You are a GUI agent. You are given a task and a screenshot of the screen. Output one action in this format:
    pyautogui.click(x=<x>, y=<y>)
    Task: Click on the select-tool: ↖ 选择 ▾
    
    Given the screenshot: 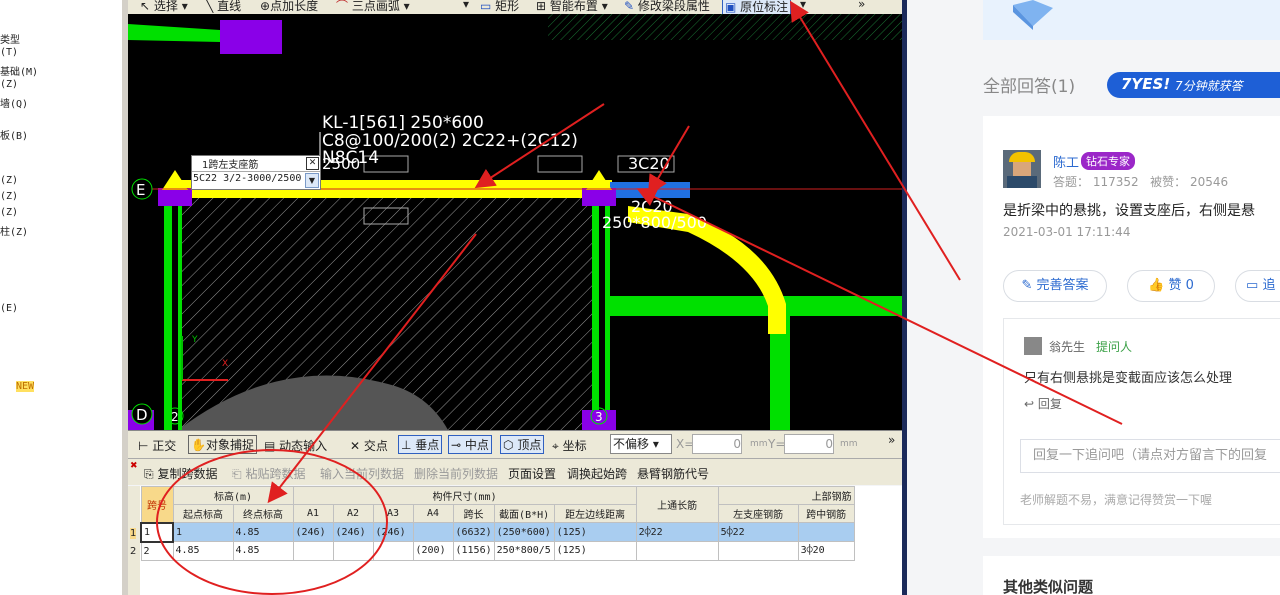 What is the action you would take?
    pyautogui.click(x=164, y=7)
    